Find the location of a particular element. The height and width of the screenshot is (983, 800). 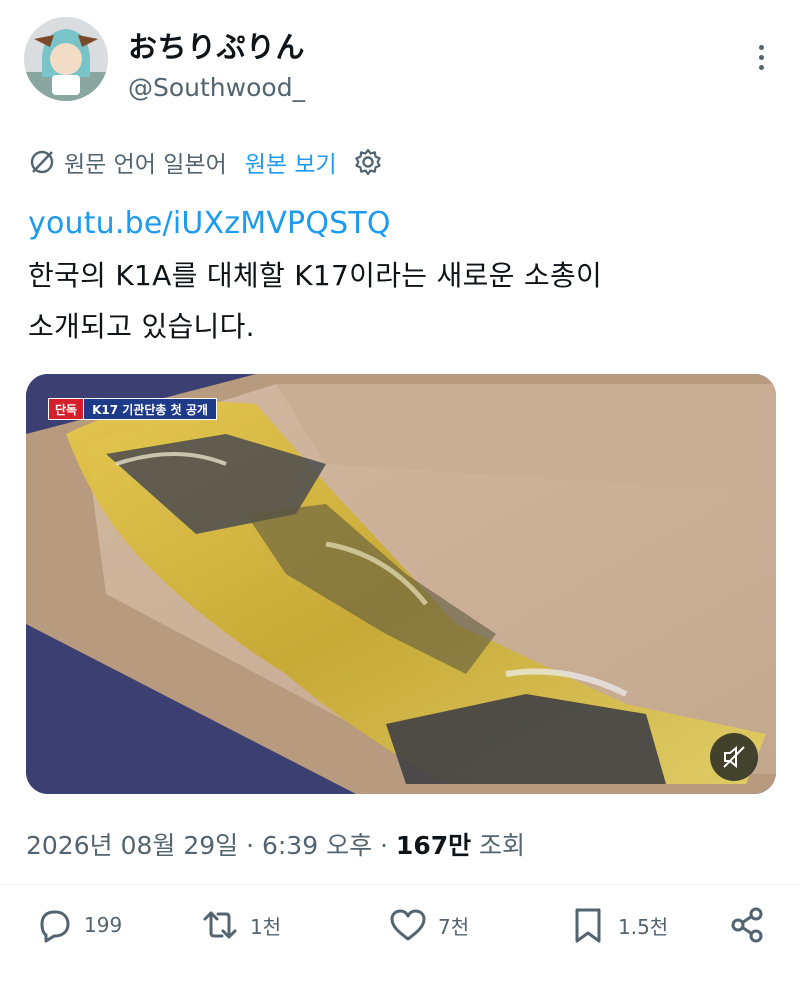

tweet-meta: 2026년 08월 29일 · 6:39 오후 · 167만 조회 is located at coordinates (275, 844).